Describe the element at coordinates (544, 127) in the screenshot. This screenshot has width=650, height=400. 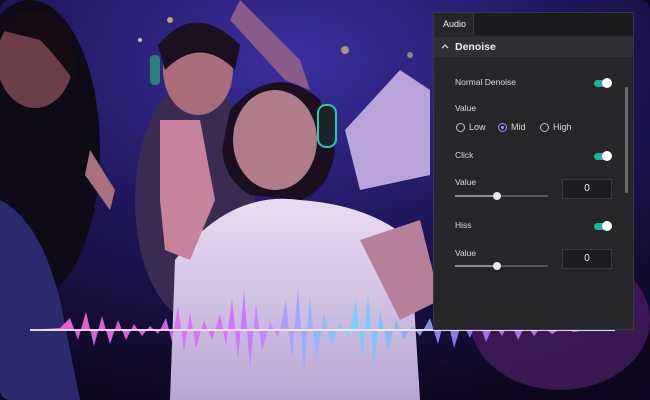
I see `radio-high` at that location.